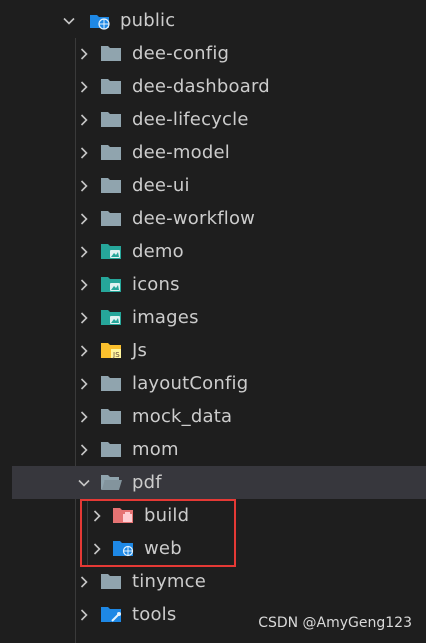  Describe the element at coordinates (213, 581) in the screenshot. I see `tree-item-tinymce: tinymce` at that location.